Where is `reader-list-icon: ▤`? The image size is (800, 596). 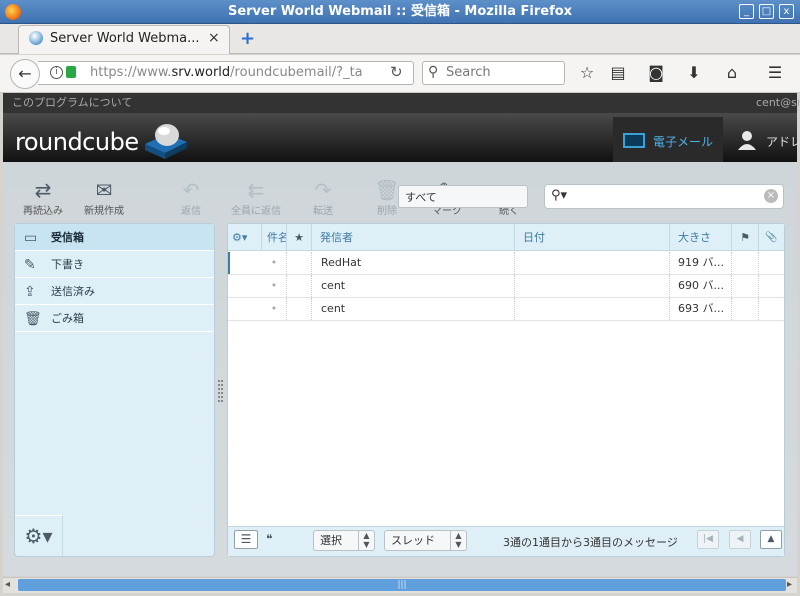 reader-list-icon: ▤ is located at coordinates (618, 72).